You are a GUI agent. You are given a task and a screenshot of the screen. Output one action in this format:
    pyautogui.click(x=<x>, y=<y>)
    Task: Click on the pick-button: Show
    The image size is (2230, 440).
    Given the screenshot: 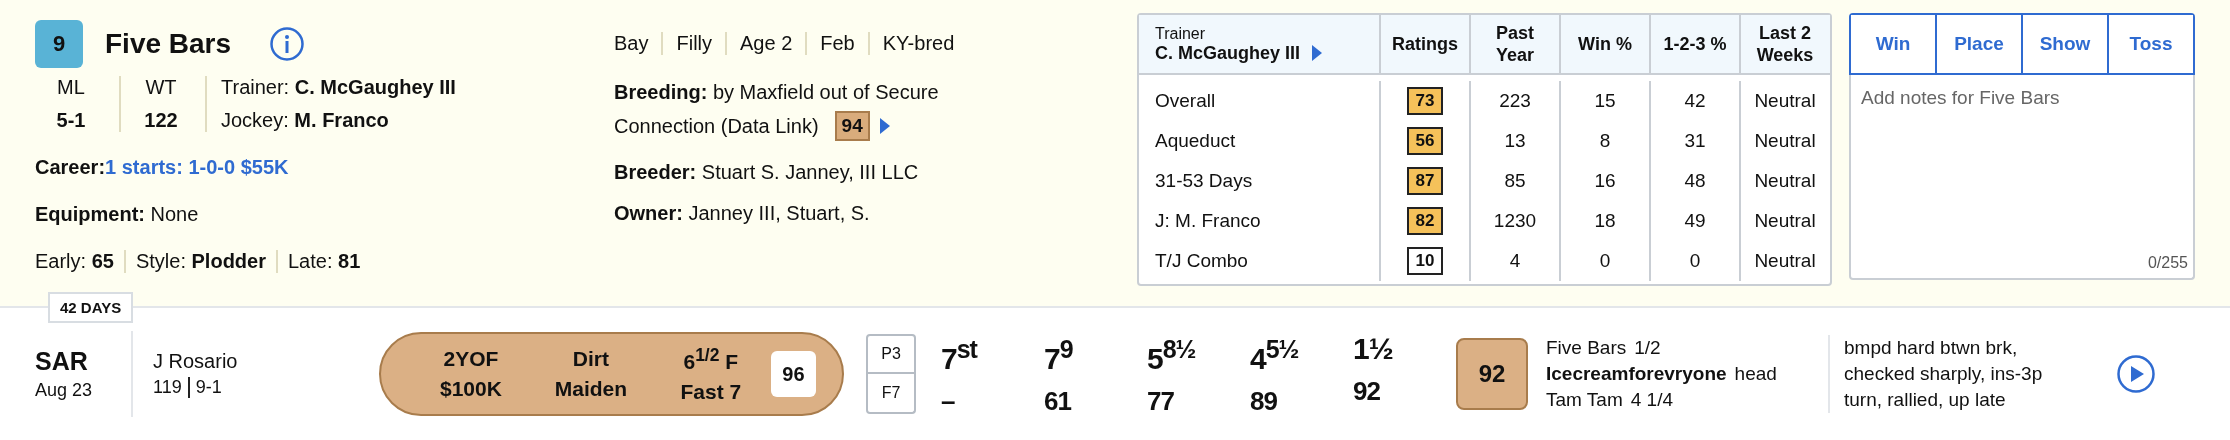 What is the action you would take?
    pyautogui.click(x=2064, y=44)
    